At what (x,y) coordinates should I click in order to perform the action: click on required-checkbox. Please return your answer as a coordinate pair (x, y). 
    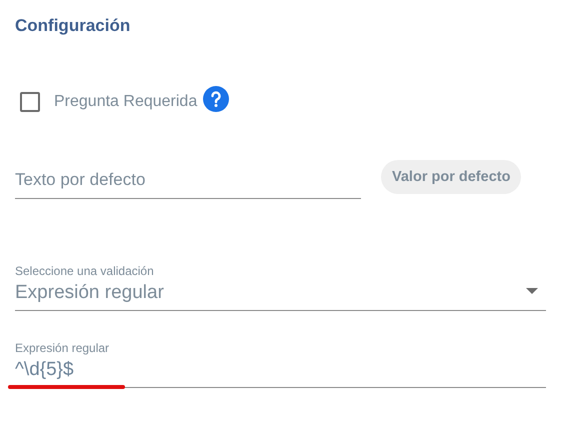
    Looking at the image, I should click on (30, 102).